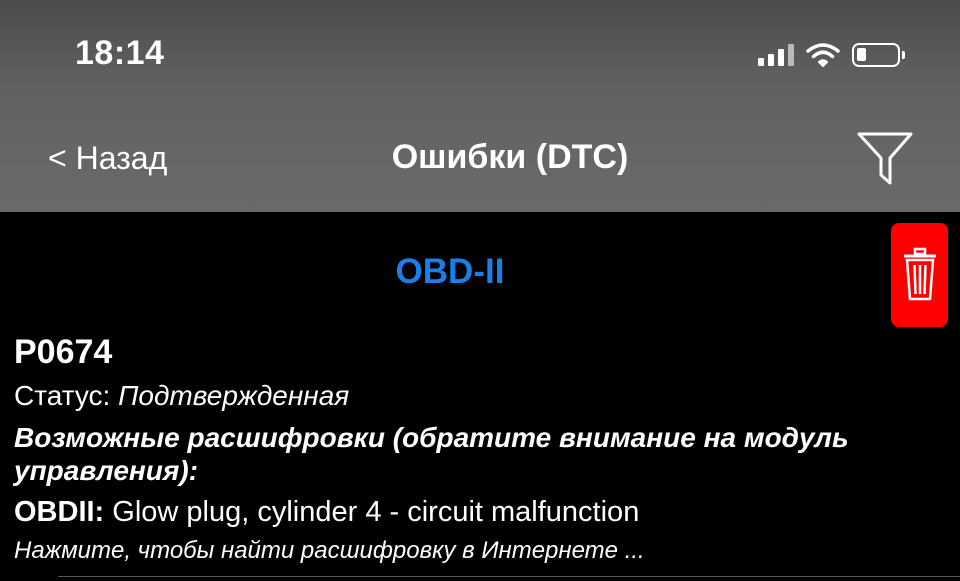 The height and width of the screenshot is (581, 960). I want to click on filter-icon, so click(885, 159).